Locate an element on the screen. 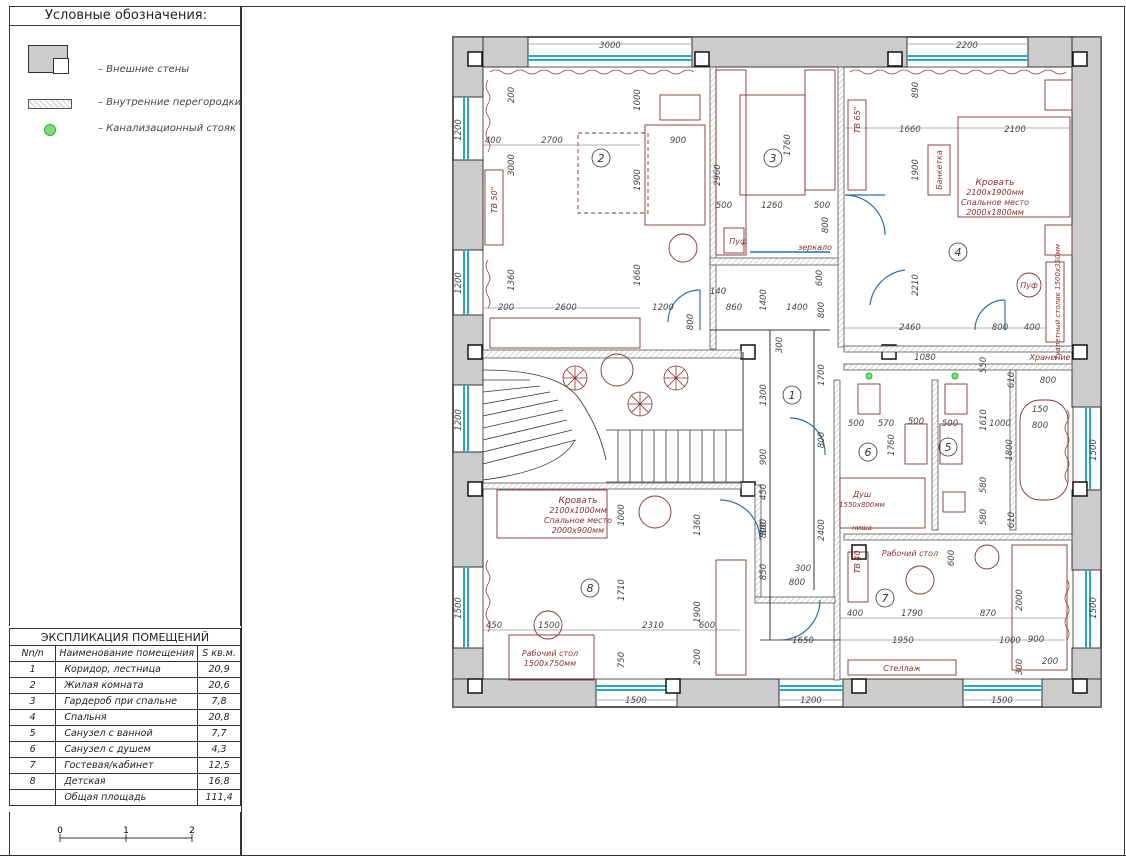 This screenshot has width=1126, height=861. plants is located at coordinates (625, 391).